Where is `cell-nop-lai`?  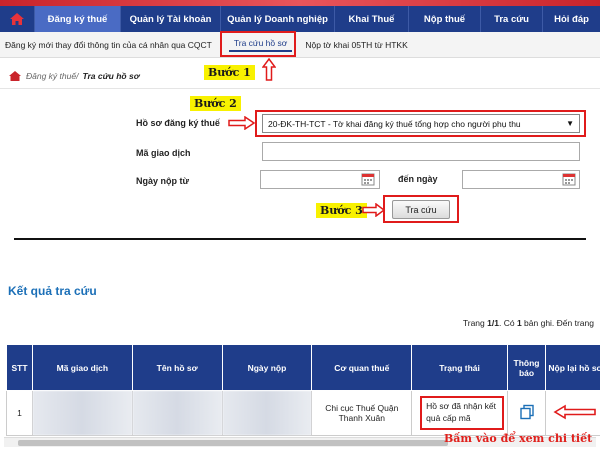 cell-nop-lai is located at coordinates (572, 413).